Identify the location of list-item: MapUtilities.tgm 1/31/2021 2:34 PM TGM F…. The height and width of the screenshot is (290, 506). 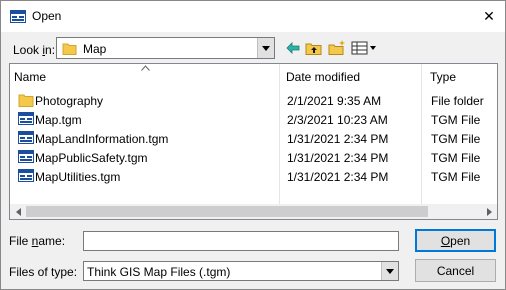
(253, 176).